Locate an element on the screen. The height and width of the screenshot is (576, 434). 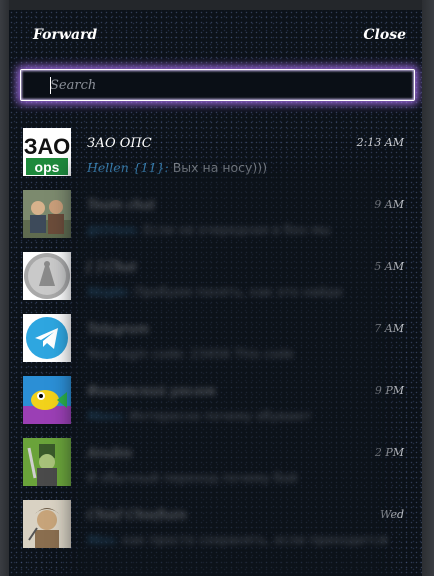
right-window-edge is located at coordinates (428, 288).